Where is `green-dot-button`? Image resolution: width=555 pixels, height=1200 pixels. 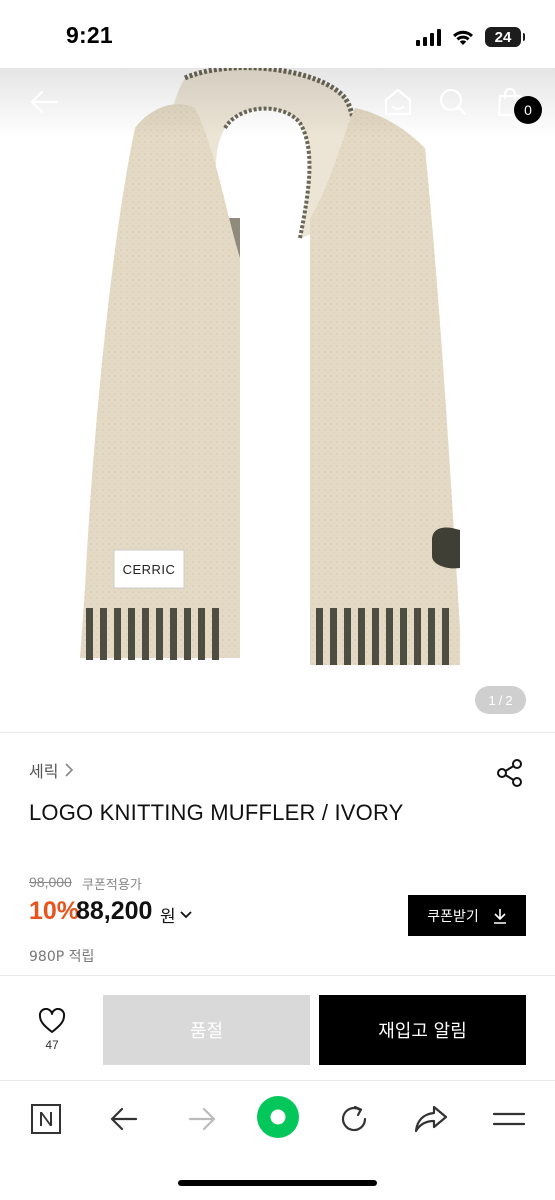
green-dot-button is located at coordinates (278, 1117).